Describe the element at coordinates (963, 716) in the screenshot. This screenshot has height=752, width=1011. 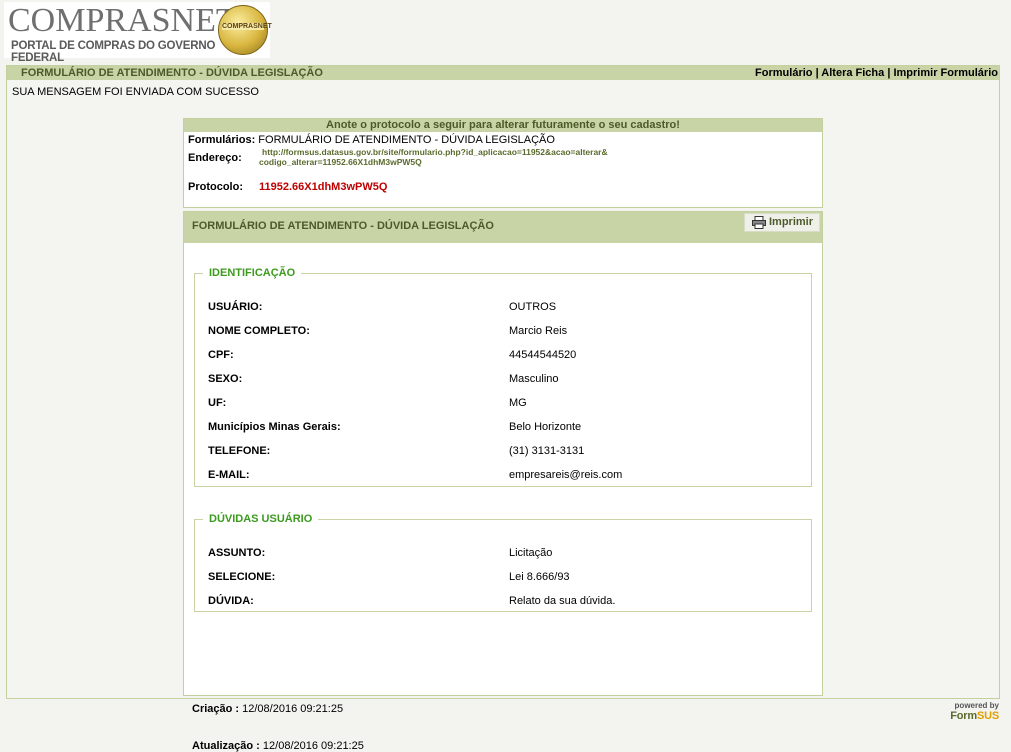
I see `brand-a: Form` at that location.